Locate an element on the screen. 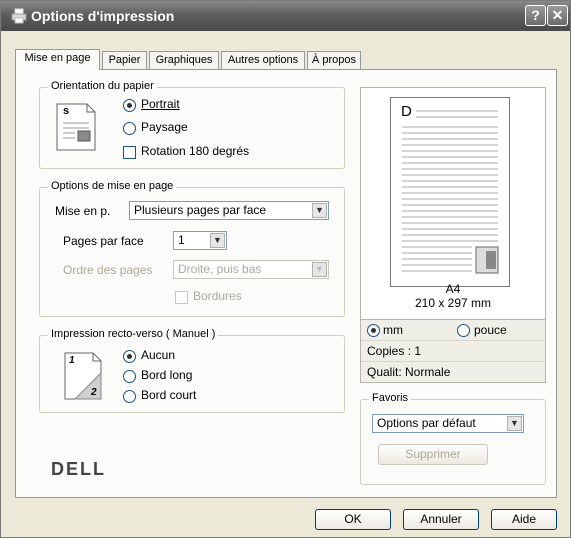 This screenshot has height=538, width=571. duplex-long-edge-radio is located at coordinates (129, 376).